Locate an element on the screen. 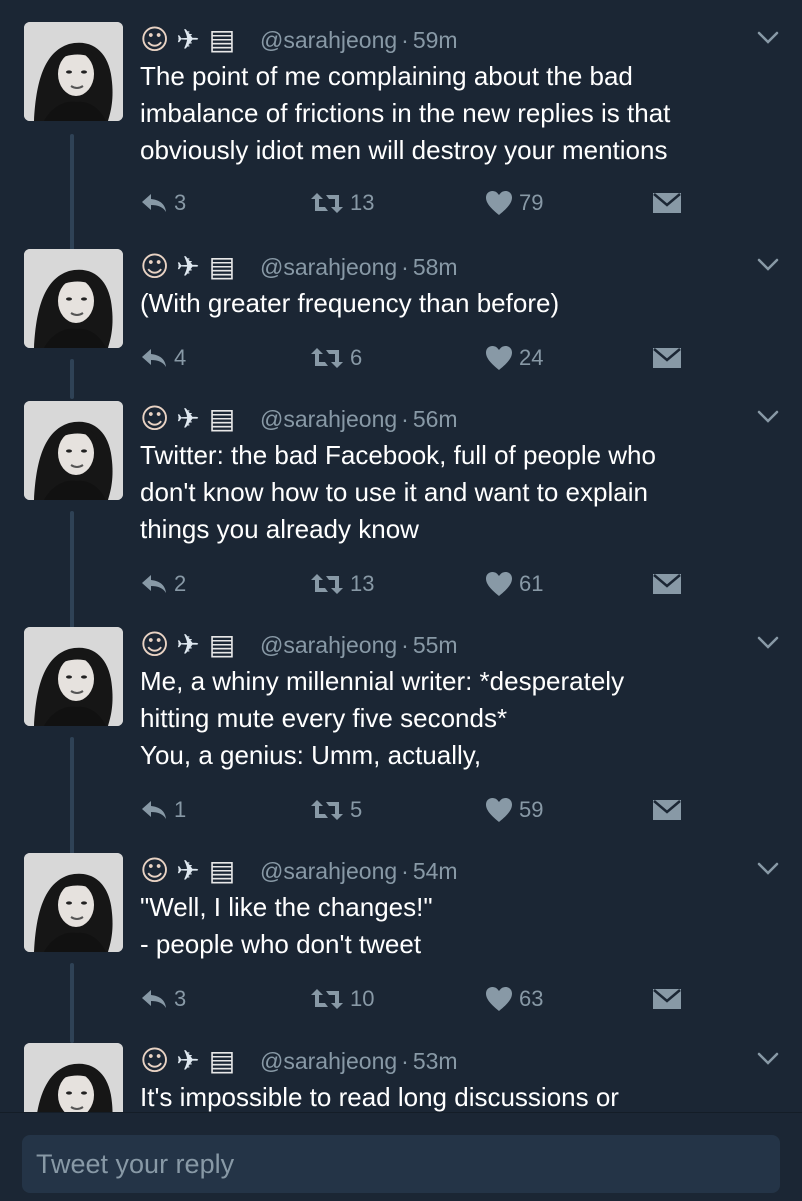 The image size is (802, 1201). reply-count: 1 is located at coordinates (180, 809).